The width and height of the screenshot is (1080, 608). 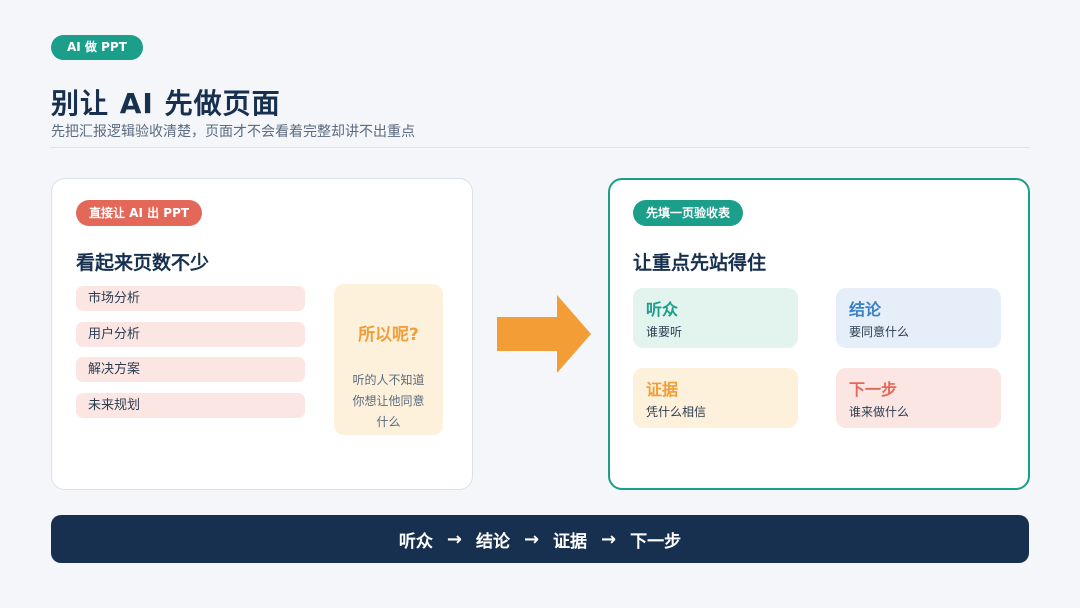 I want to click on topic-tag: AI 做 PPT, so click(x=97, y=47).